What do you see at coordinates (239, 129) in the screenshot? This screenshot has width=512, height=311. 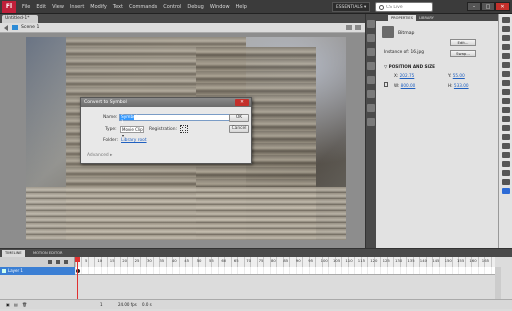 I see `cancel-button: Cancel` at bounding box center [239, 129].